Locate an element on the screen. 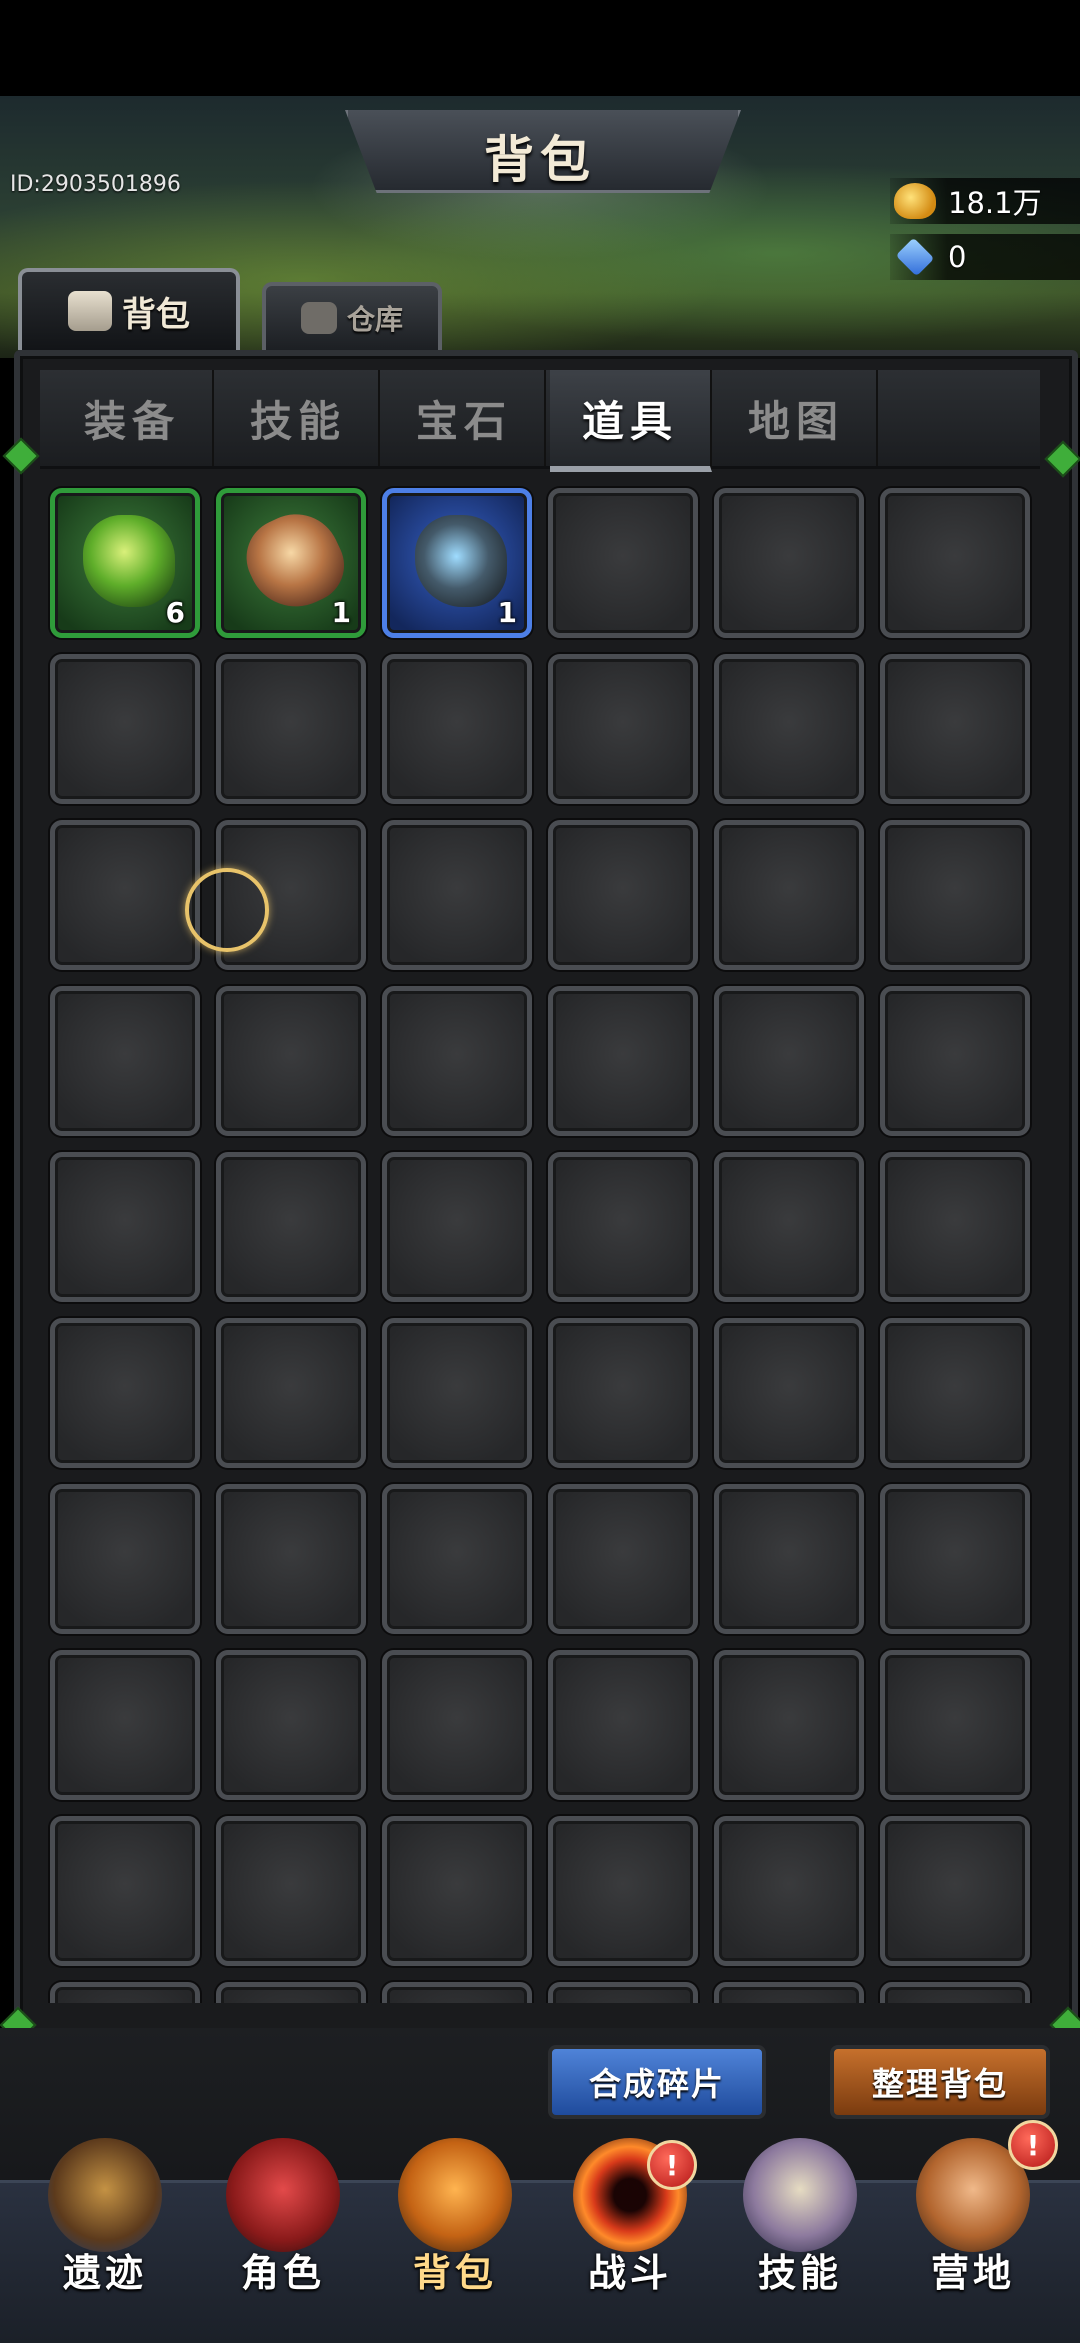 This screenshot has height=2343, width=1080. nav-backpack: 背包 is located at coordinates (455, 2230).